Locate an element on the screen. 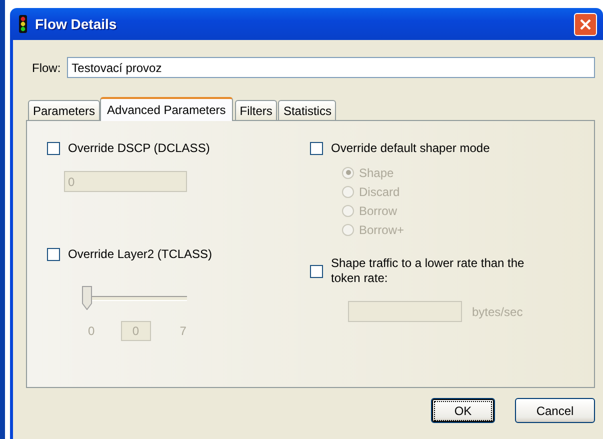 Image resolution: width=603 pixels, height=439 pixels. close-icon is located at coordinates (585, 24).